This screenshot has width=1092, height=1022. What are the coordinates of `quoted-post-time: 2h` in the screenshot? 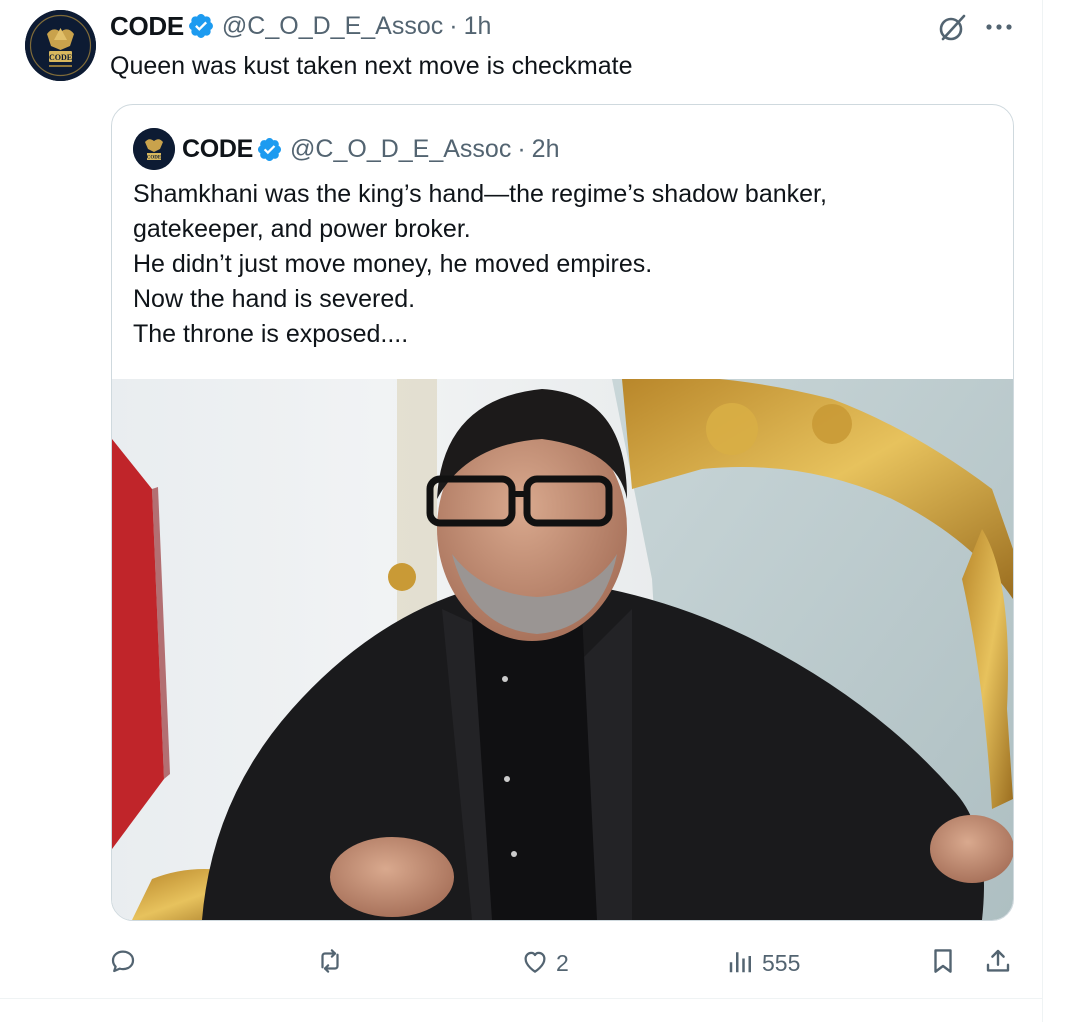 It's located at (546, 149).